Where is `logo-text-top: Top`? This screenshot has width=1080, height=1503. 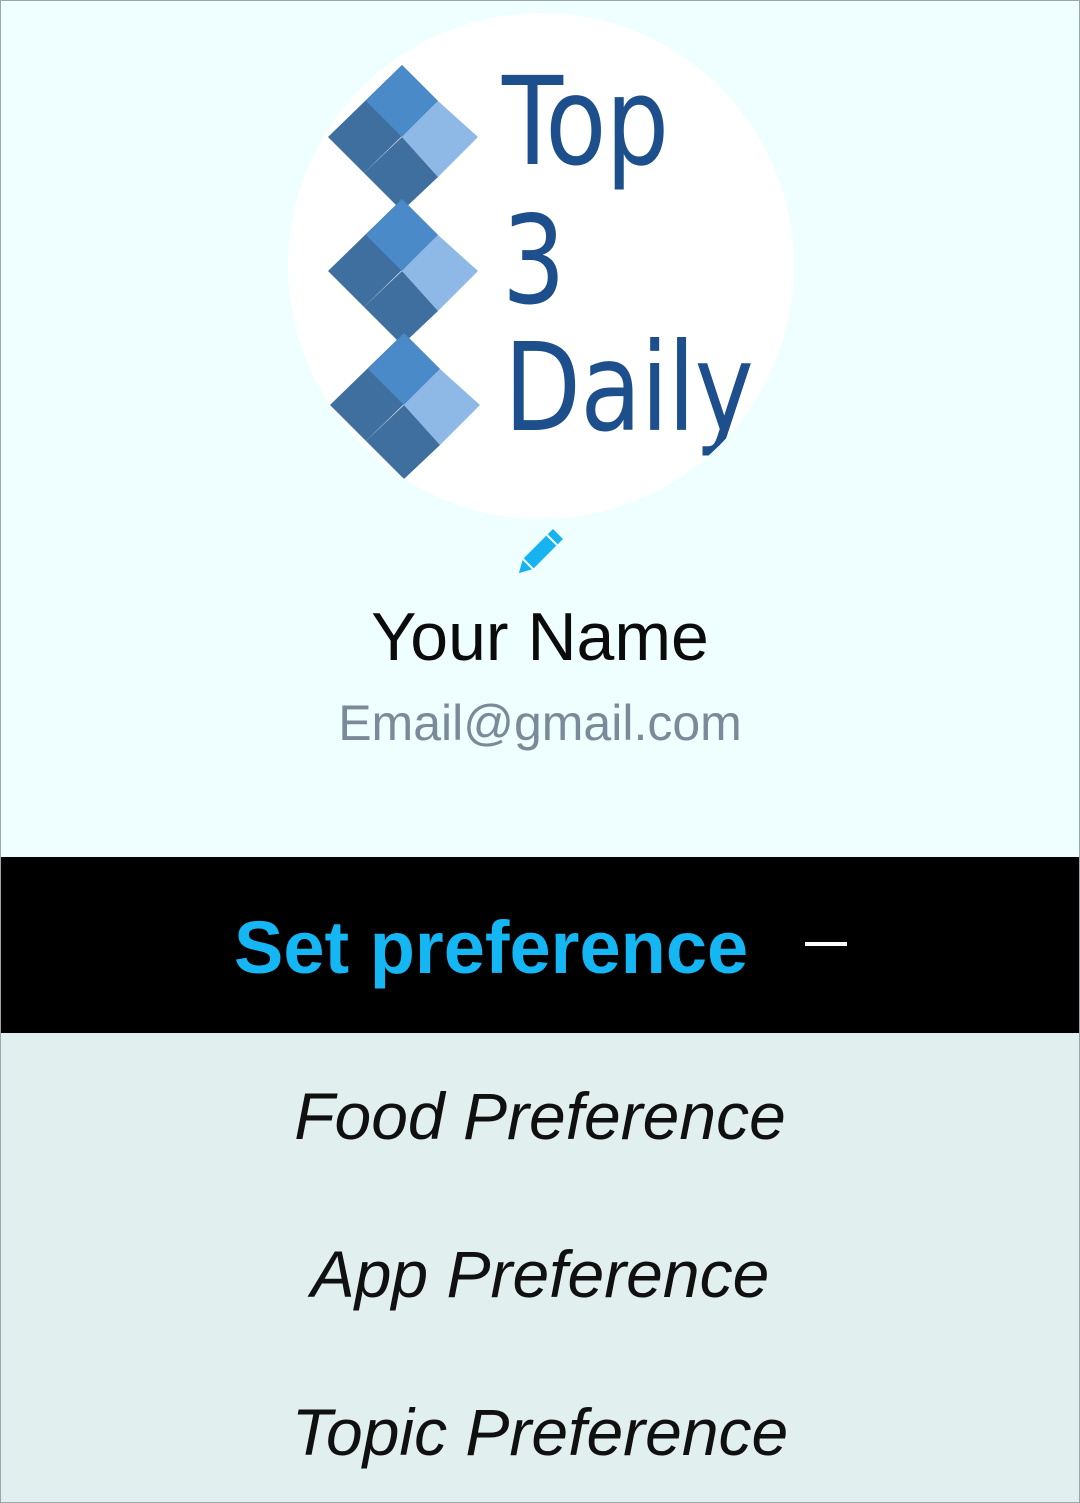
logo-text-top: Top is located at coordinates (585, 122).